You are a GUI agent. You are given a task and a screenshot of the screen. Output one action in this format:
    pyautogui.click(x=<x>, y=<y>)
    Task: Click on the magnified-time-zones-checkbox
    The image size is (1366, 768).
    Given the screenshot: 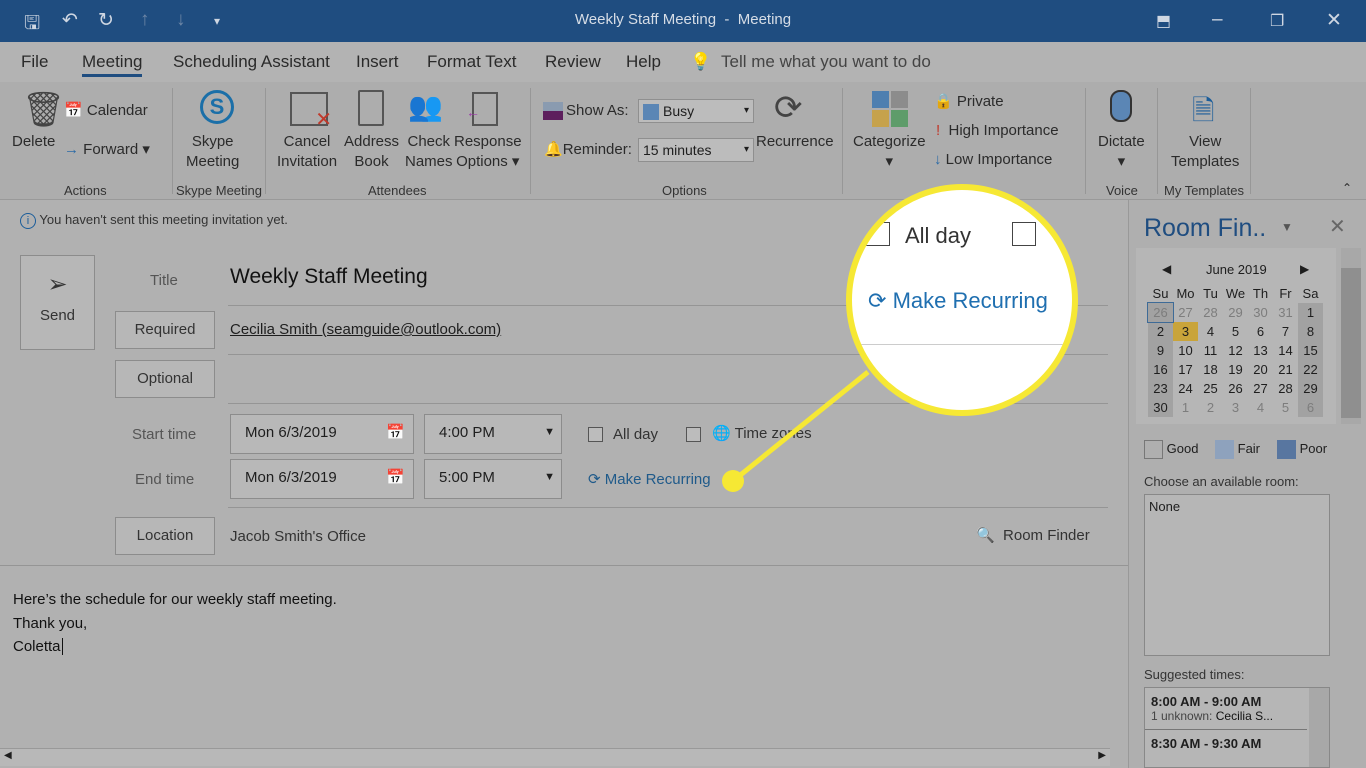 What is the action you would take?
    pyautogui.click(x=1024, y=234)
    